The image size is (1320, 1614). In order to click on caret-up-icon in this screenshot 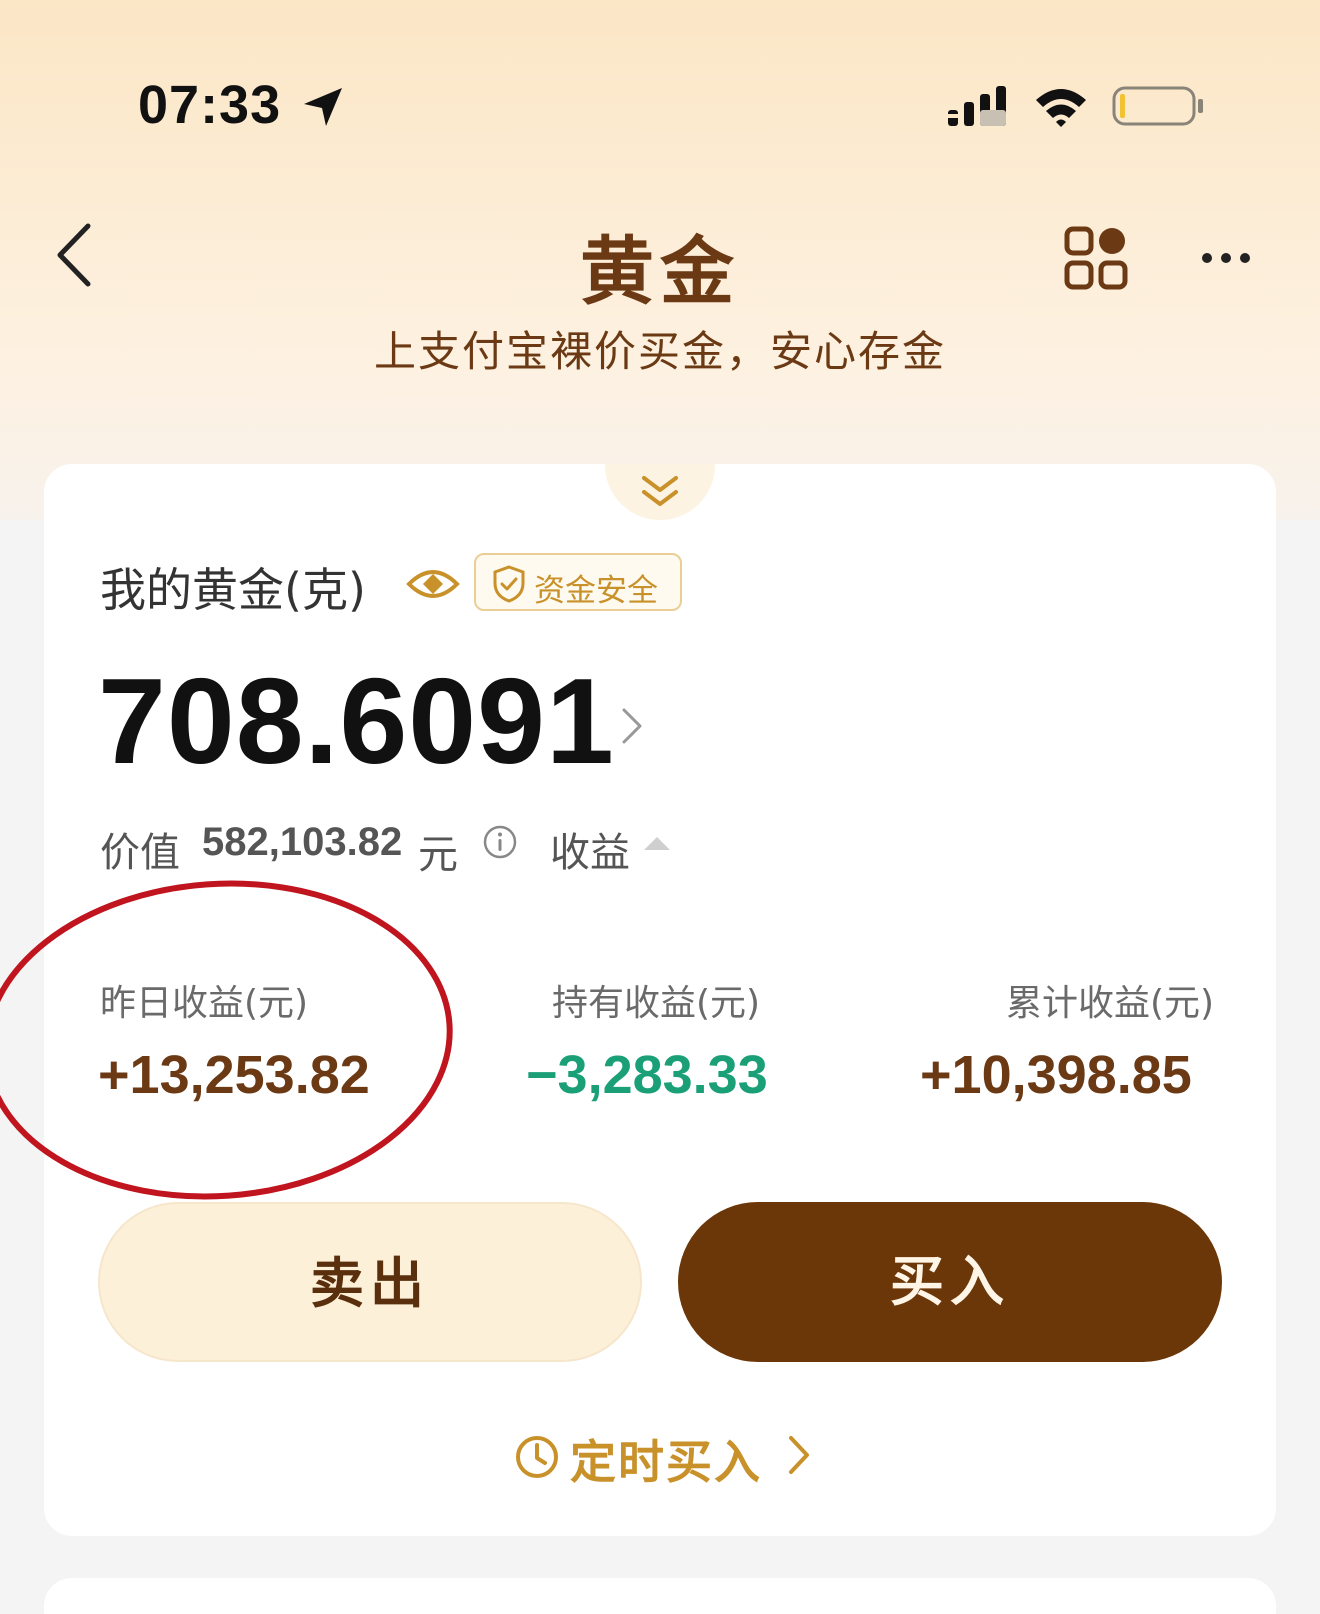, I will do `click(657, 843)`.